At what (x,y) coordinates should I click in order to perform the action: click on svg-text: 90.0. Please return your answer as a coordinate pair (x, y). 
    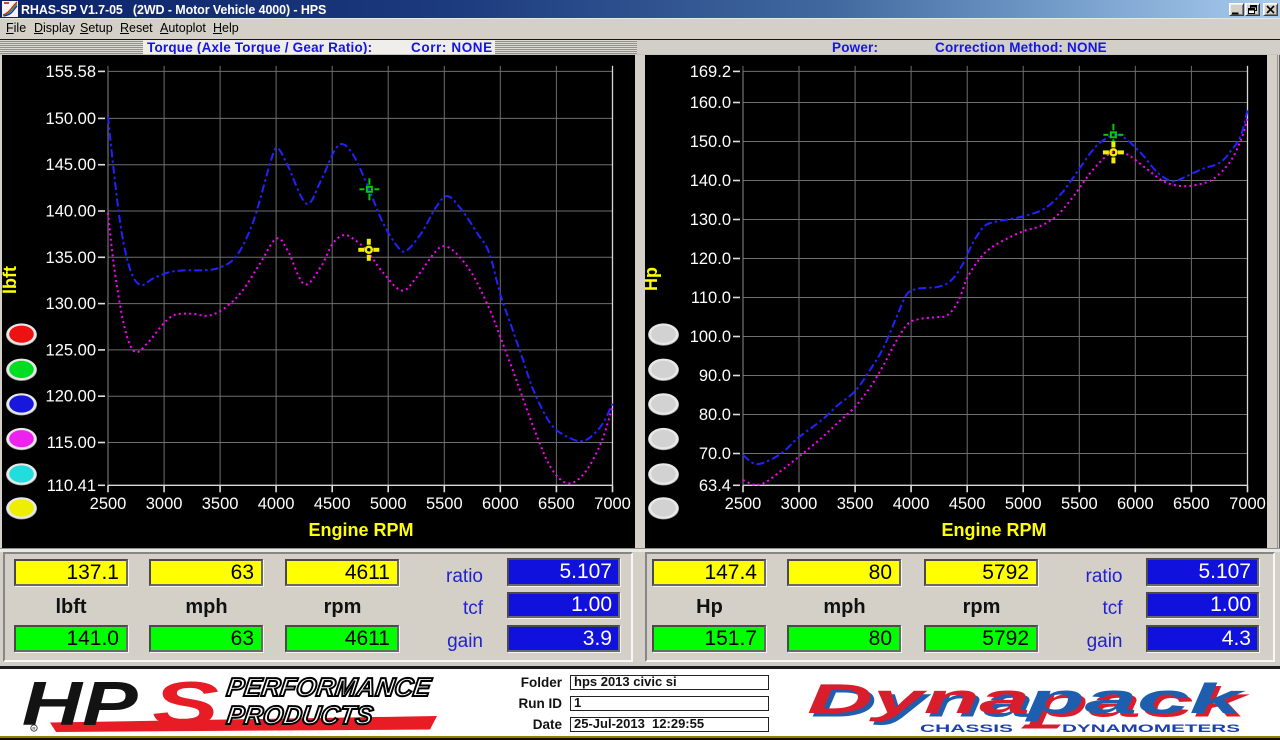
    Looking at the image, I should click on (715, 376).